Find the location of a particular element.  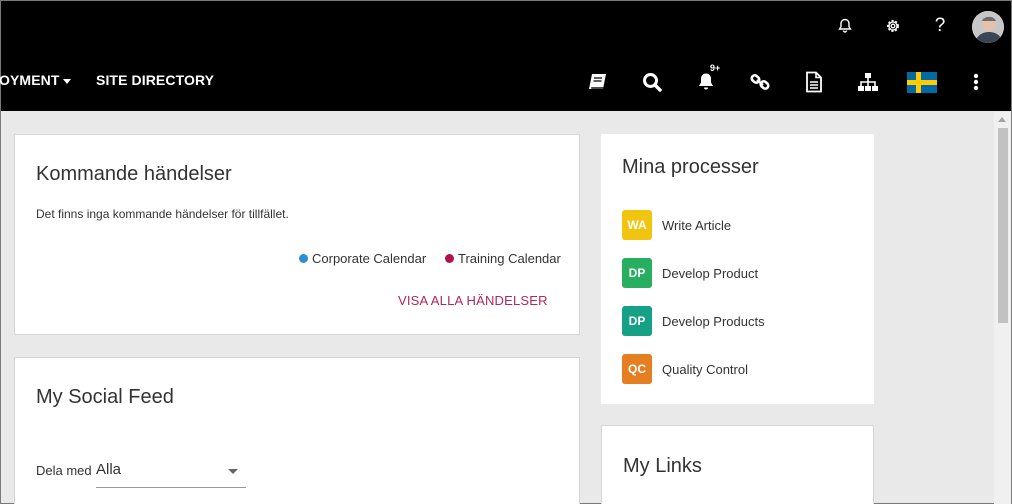

process-label: Quality Control is located at coordinates (705, 369).